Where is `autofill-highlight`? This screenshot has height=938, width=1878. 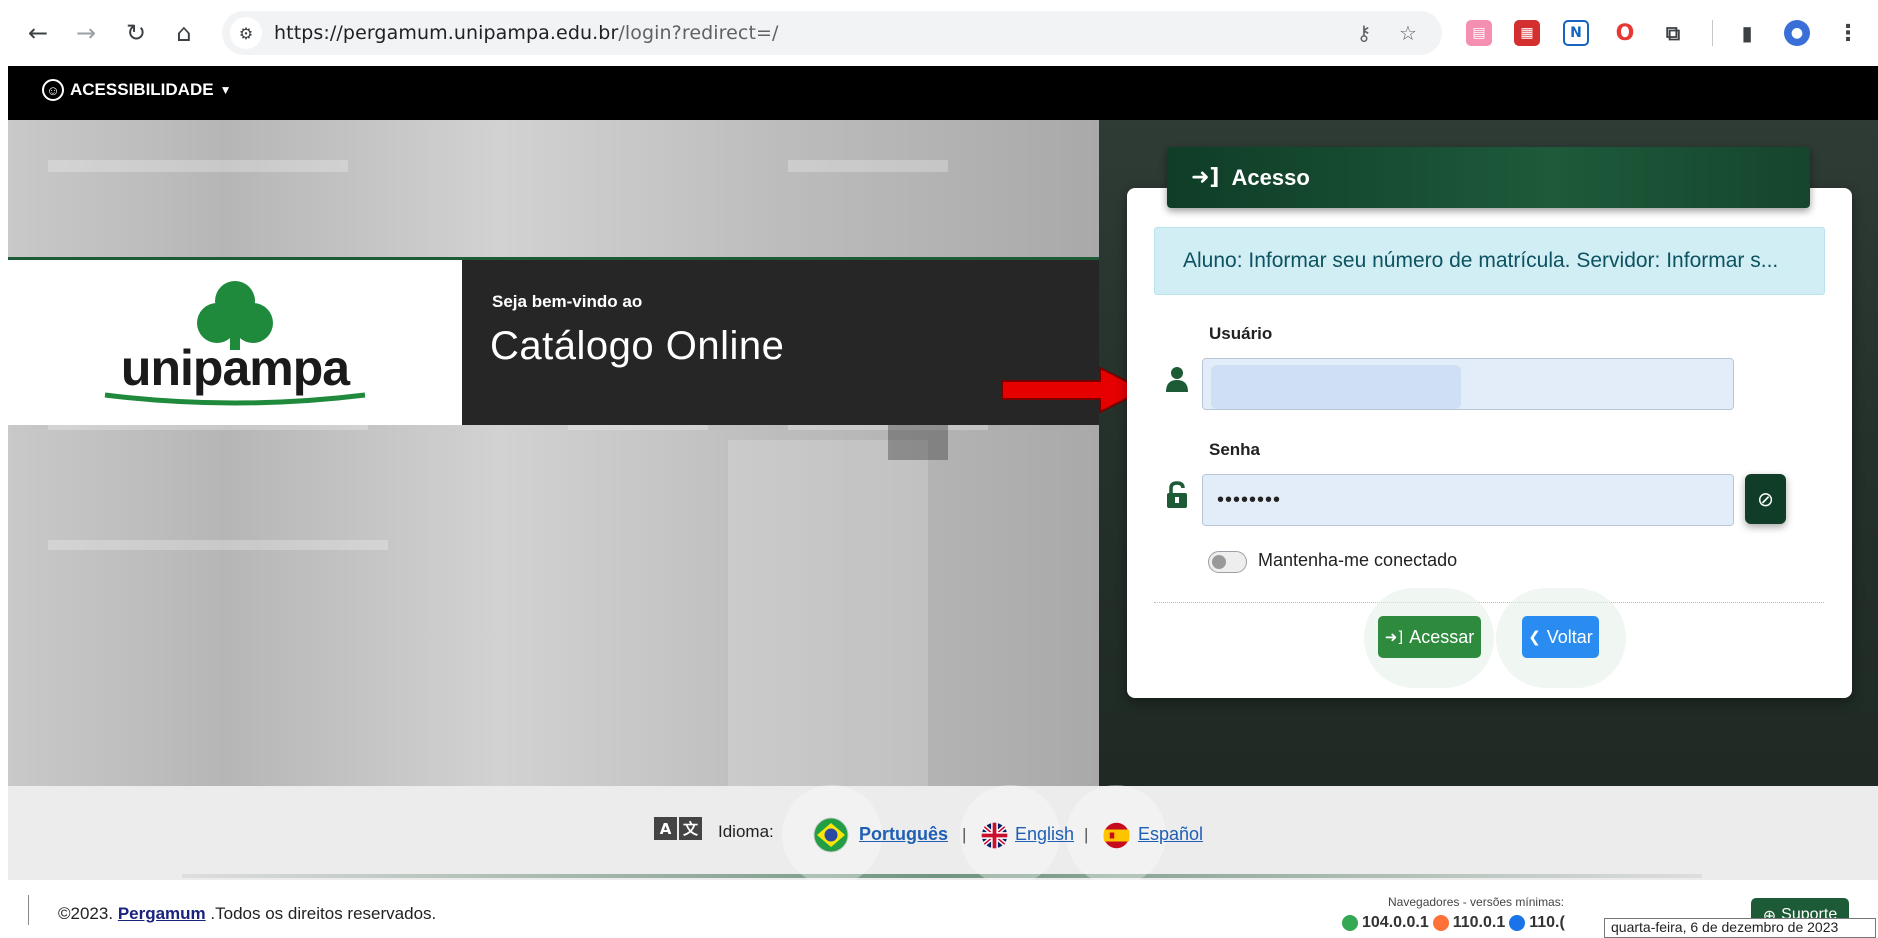 autofill-highlight is located at coordinates (1336, 387).